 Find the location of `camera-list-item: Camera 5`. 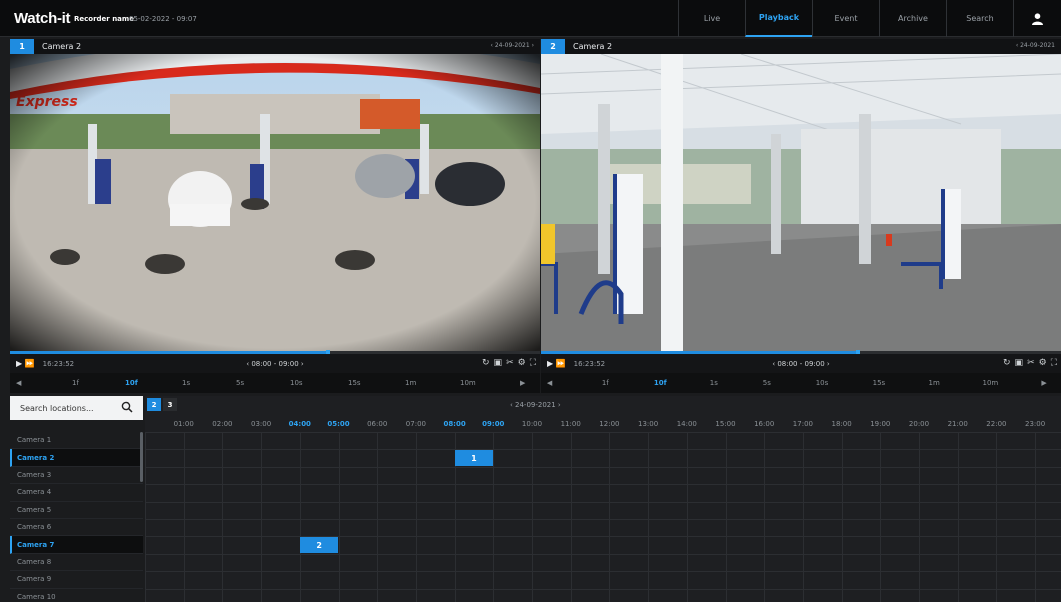

camera-list-item: Camera 5 is located at coordinates (76, 510).